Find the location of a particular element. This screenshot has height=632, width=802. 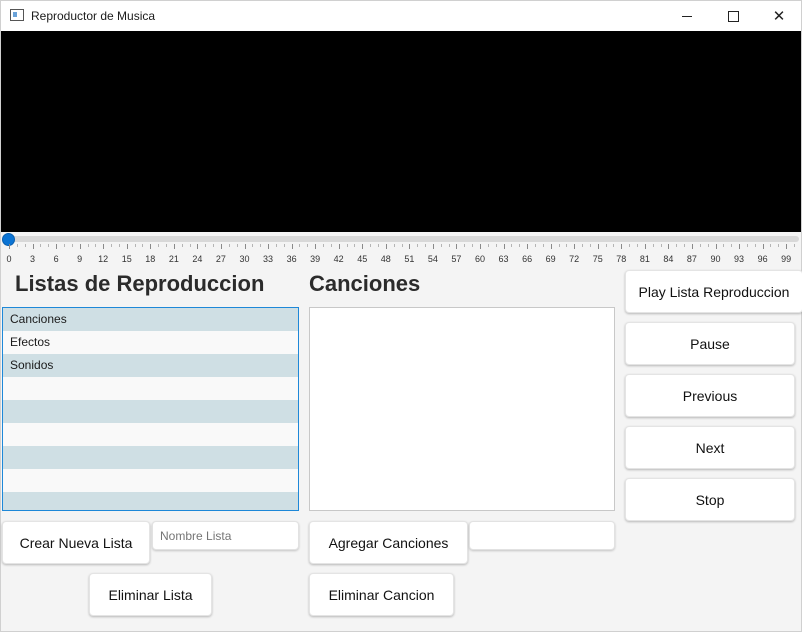

slider-tick-label: 27 is located at coordinates (220, 259).